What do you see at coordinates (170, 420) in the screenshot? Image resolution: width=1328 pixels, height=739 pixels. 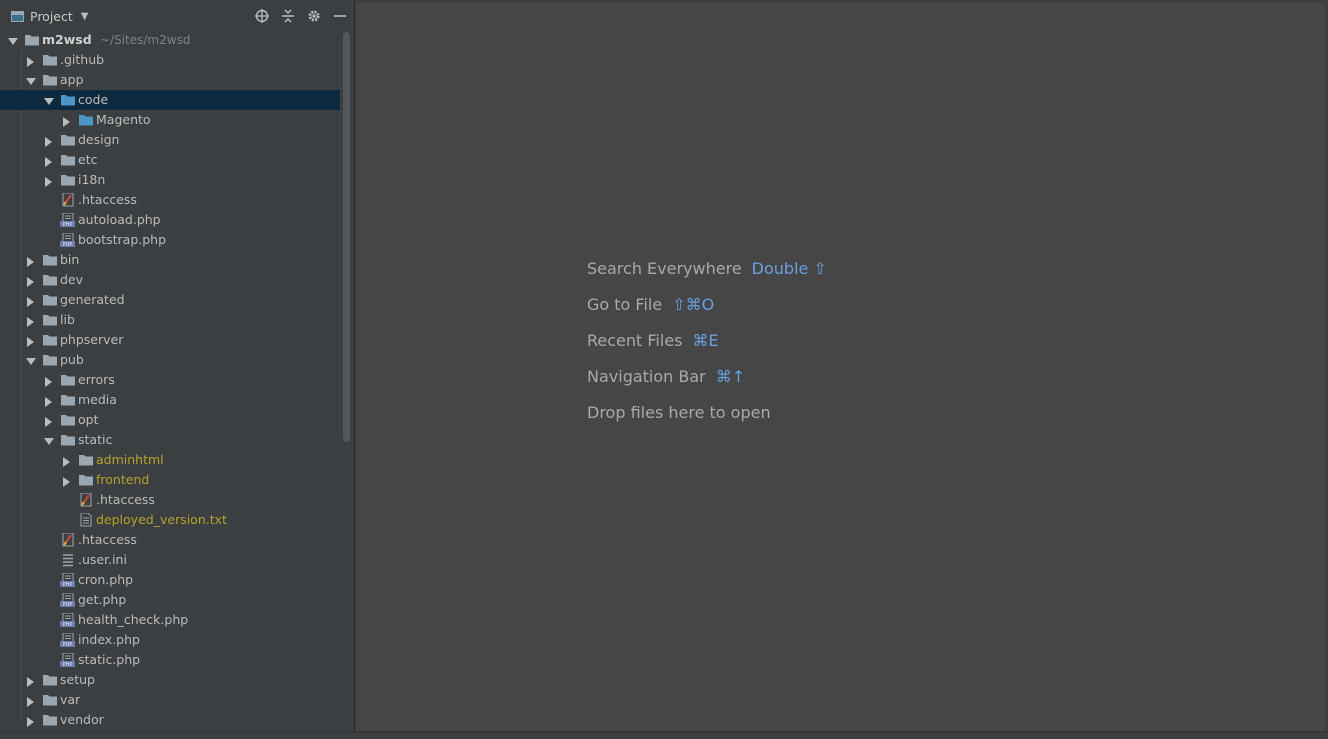 I see `tree-item: opt` at bounding box center [170, 420].